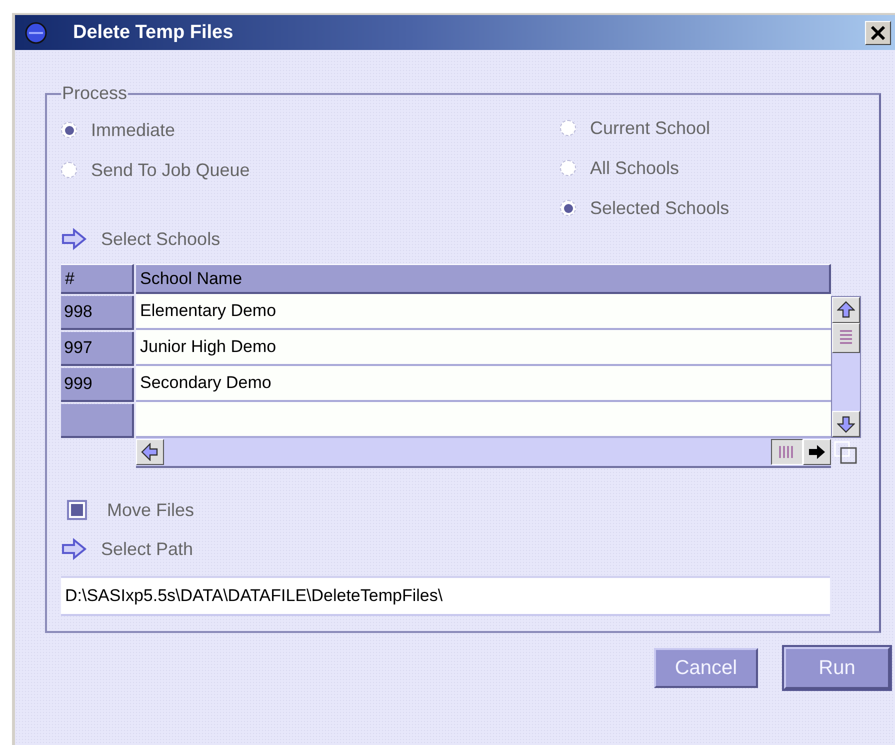  What do you see at coordinates (837, 668) in the screenshot?
I see `dialog-button: Run` at bounding box center [837, 668].